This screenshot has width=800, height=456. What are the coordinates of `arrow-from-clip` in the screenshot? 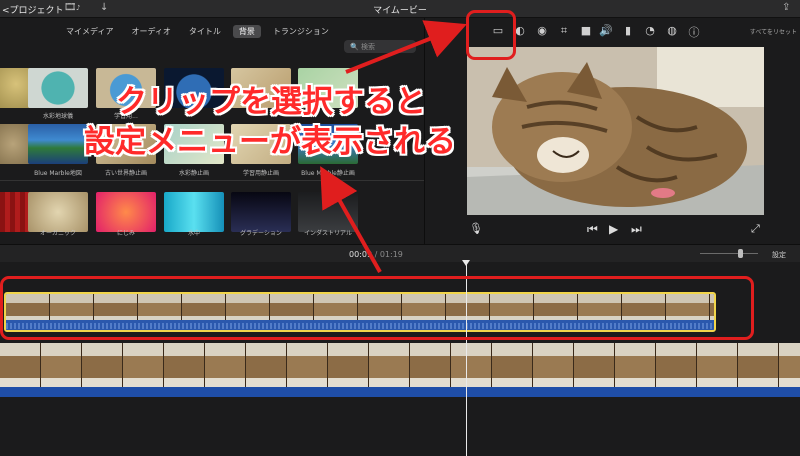 It's located at (351, 219).